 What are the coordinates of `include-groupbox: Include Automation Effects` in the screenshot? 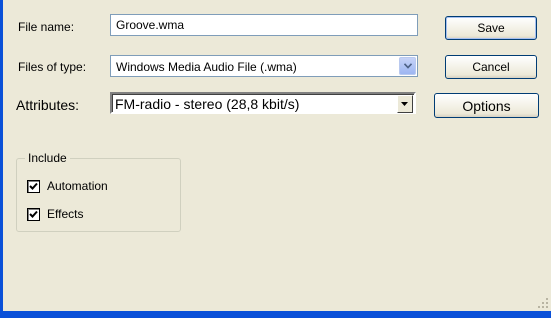 It's located at (98, 191).